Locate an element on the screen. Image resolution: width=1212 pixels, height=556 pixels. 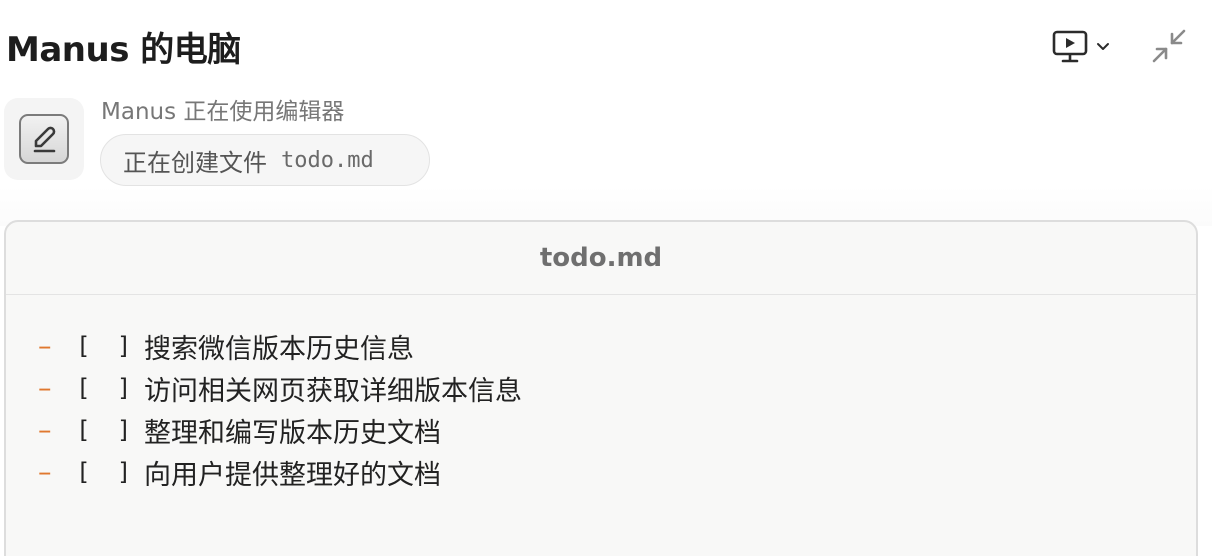
view-switch-button is located at coordinates (1083, 46).